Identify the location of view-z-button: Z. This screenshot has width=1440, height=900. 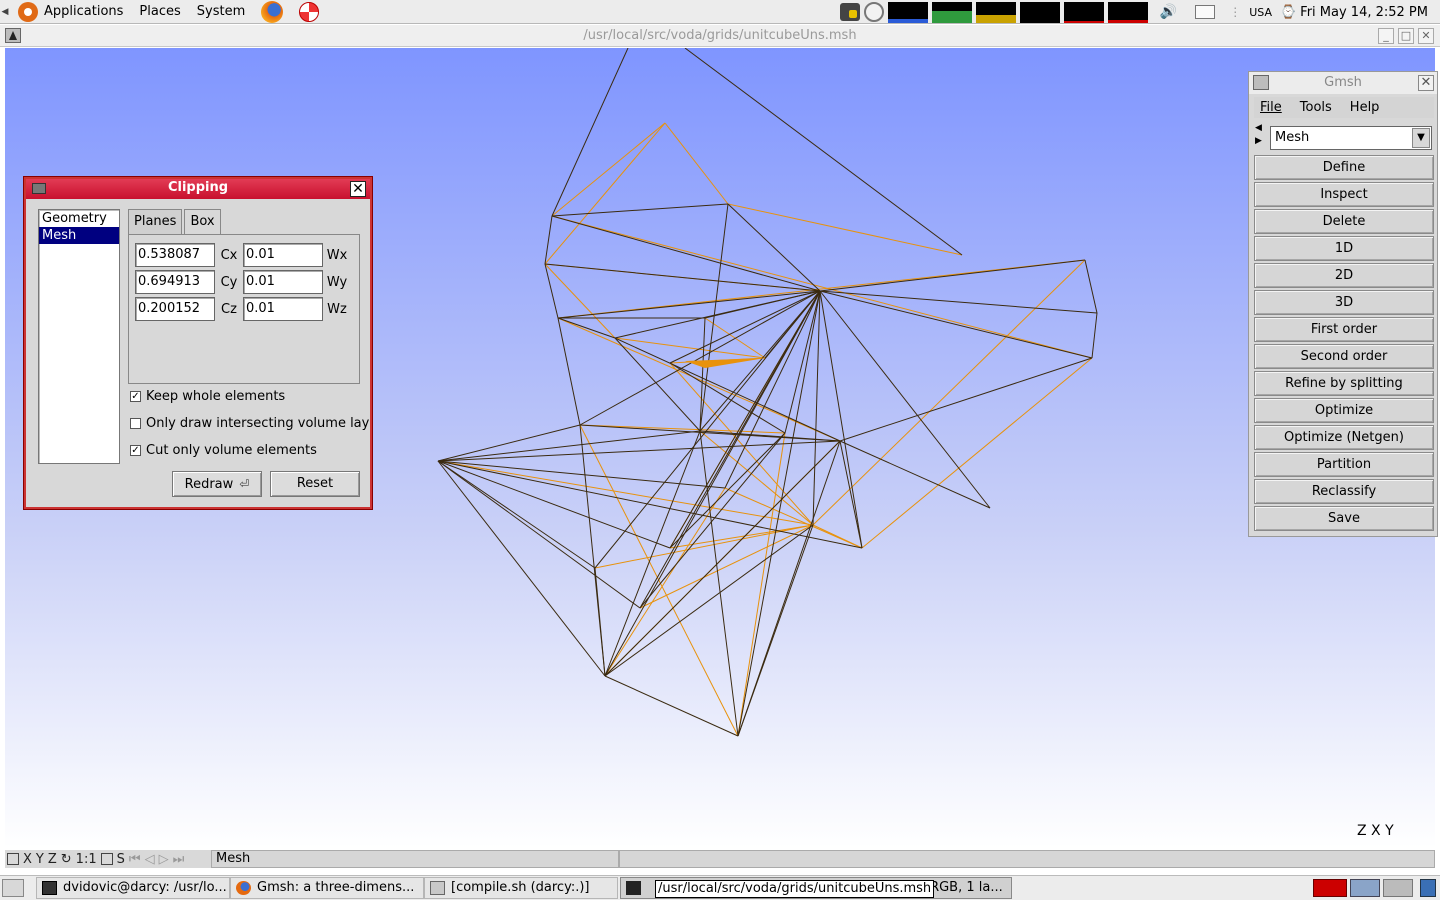
(52, 859).